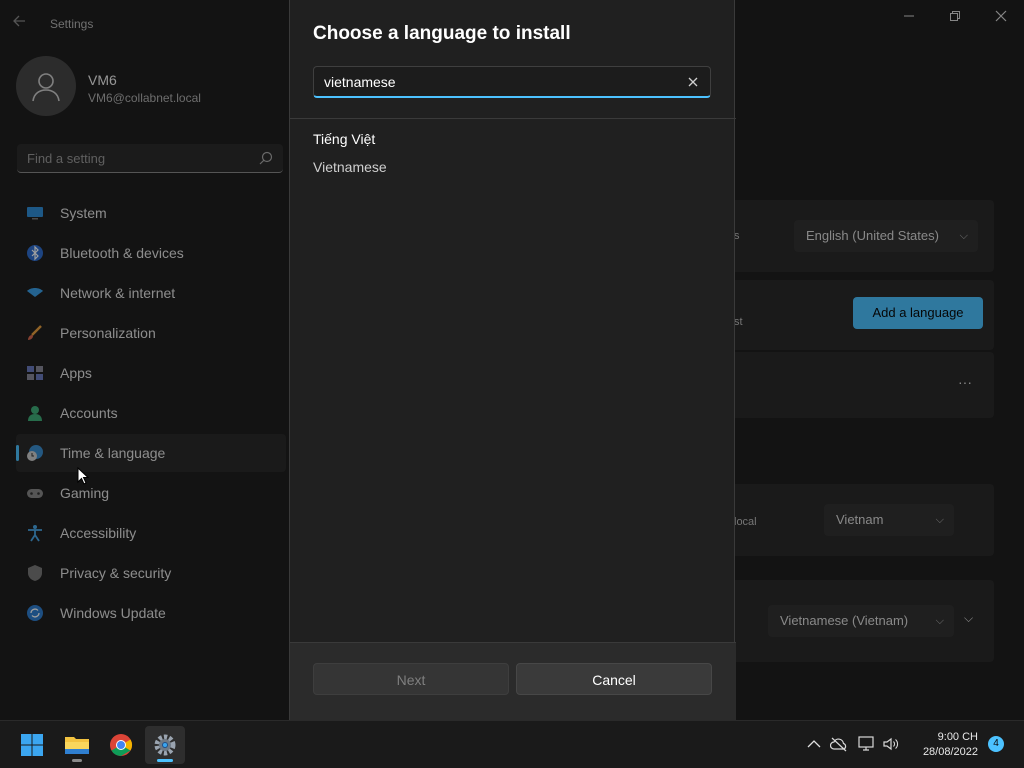 The image size is (1024, 768). I want to click on network-icon, so click(867, 745).